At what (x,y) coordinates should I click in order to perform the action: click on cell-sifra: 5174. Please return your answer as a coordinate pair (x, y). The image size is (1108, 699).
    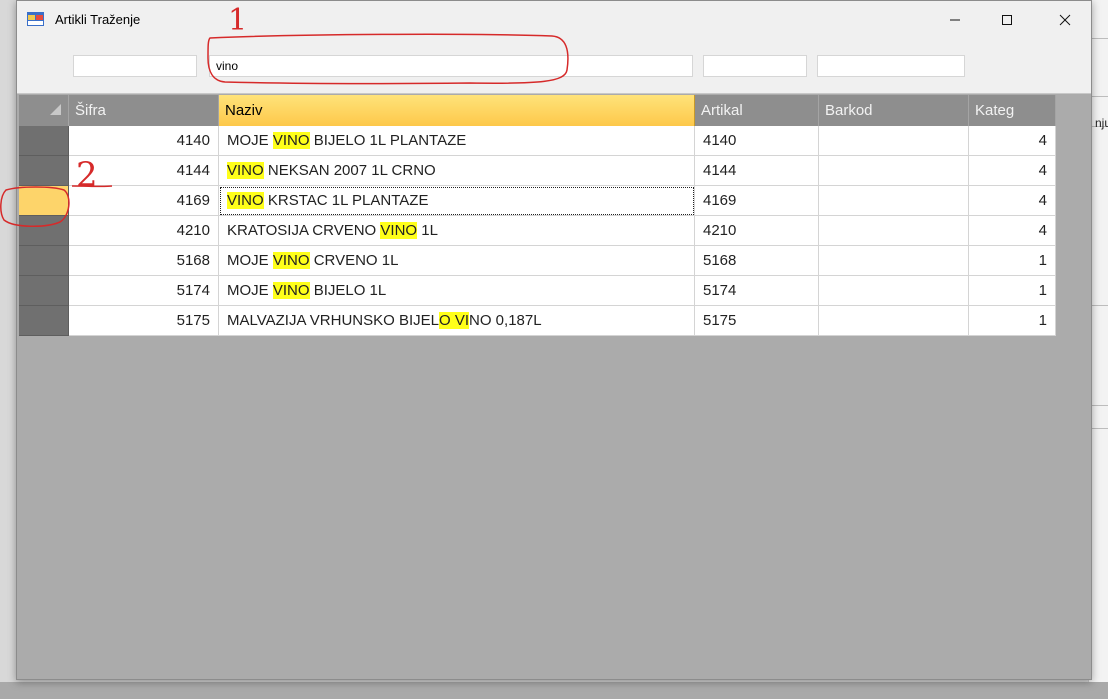
    Looking at the image, I should click on (144, 291).